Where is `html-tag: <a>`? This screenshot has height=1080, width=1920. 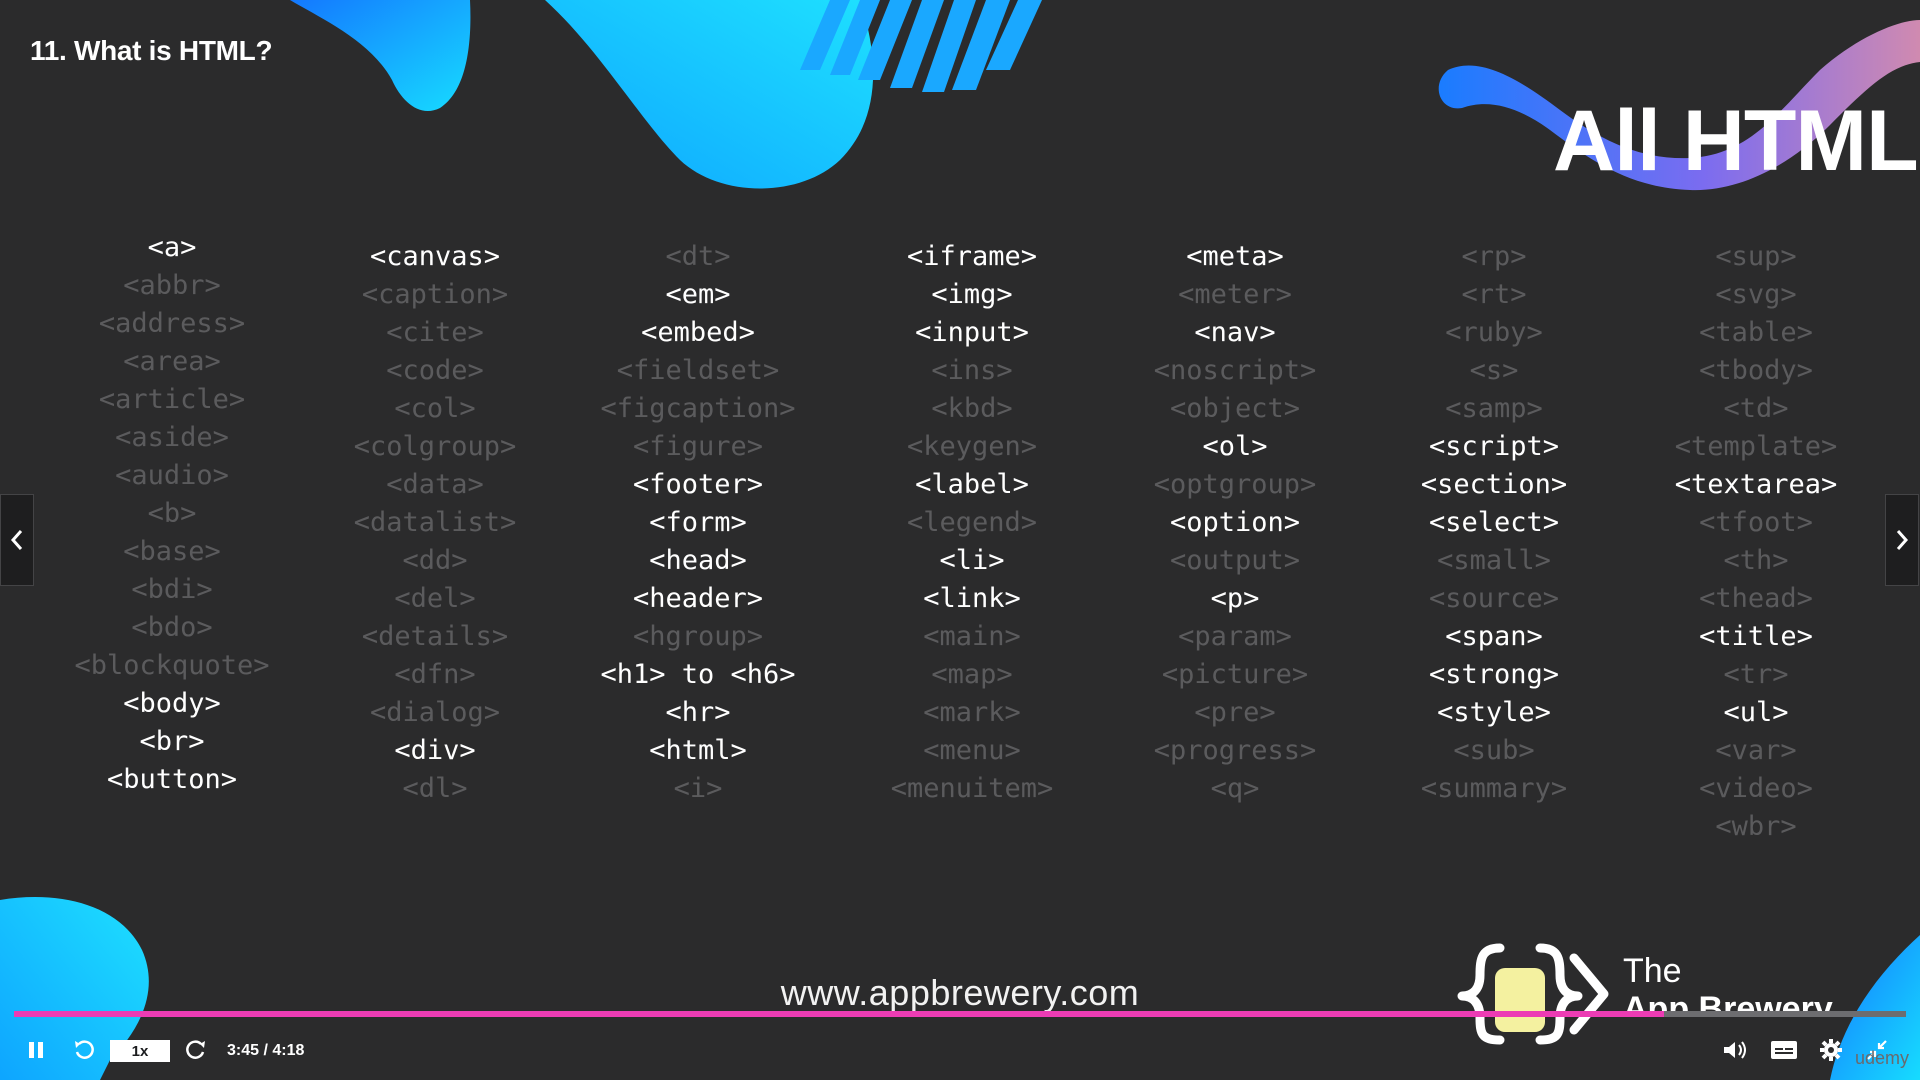
html-tag: <a> is located at coordinates (172, 247).